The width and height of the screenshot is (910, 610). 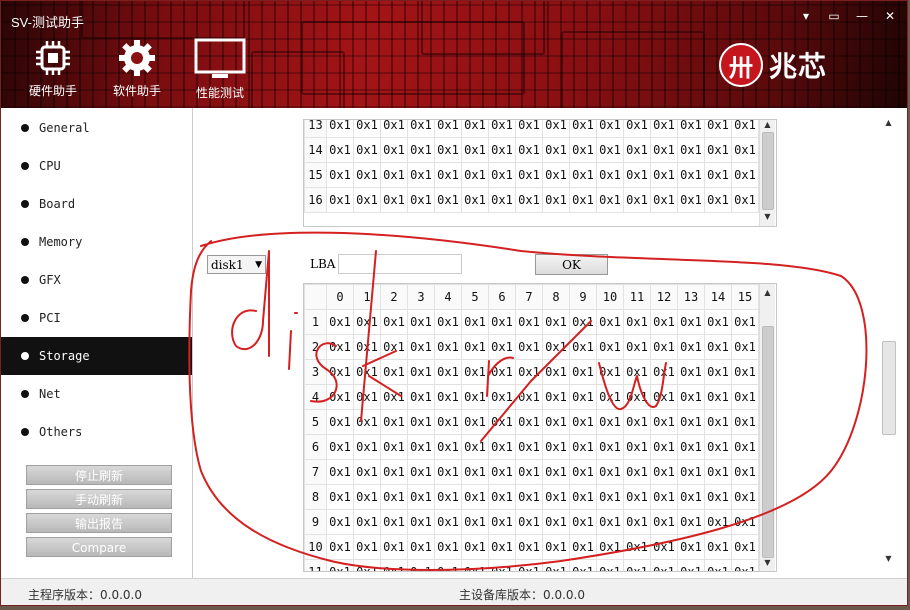 What do you see at coordinates (400, 264) in the screenshot?
I see `lba-input` at bounding box center [400, 264].